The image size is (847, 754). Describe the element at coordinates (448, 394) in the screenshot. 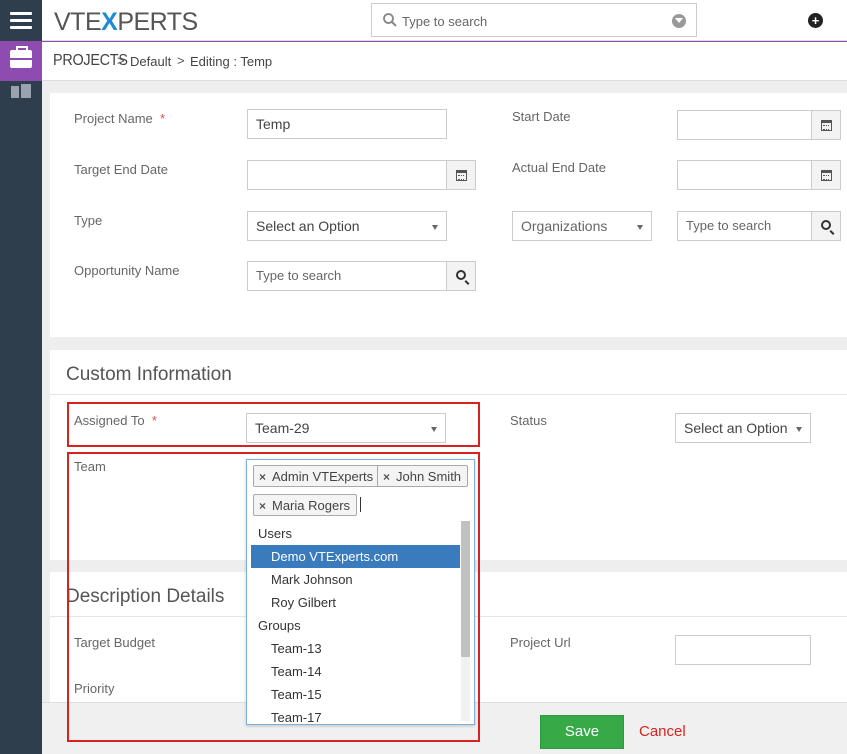

I see `divider` at that location.